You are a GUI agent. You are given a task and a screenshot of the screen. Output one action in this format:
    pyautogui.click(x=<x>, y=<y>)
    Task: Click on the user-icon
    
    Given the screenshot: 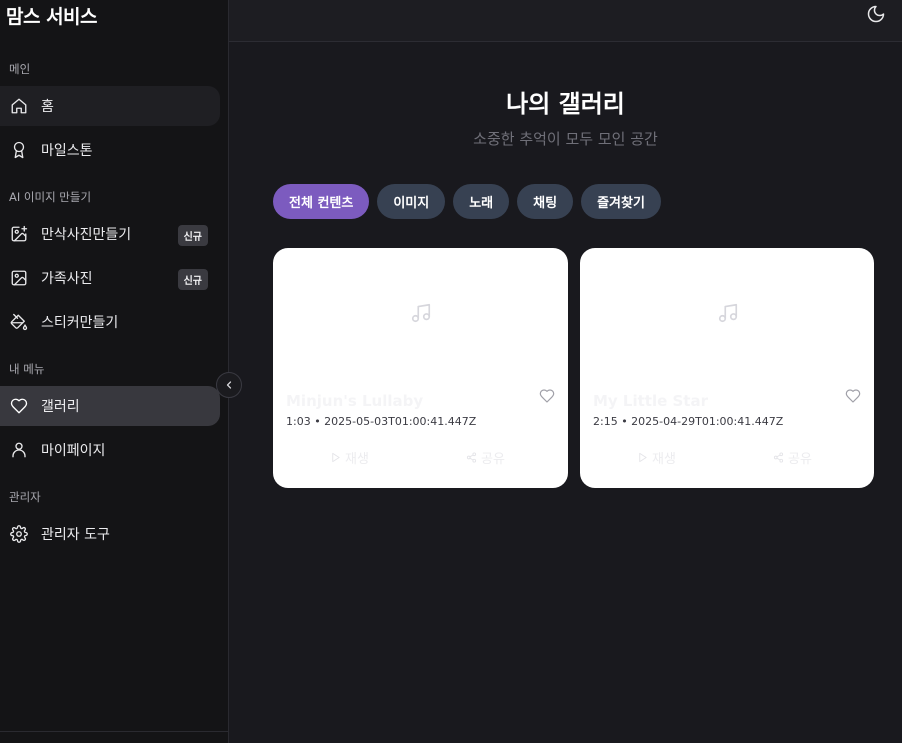 What is the action you would take?
    pyautogui.click(x=19, y=450)
    